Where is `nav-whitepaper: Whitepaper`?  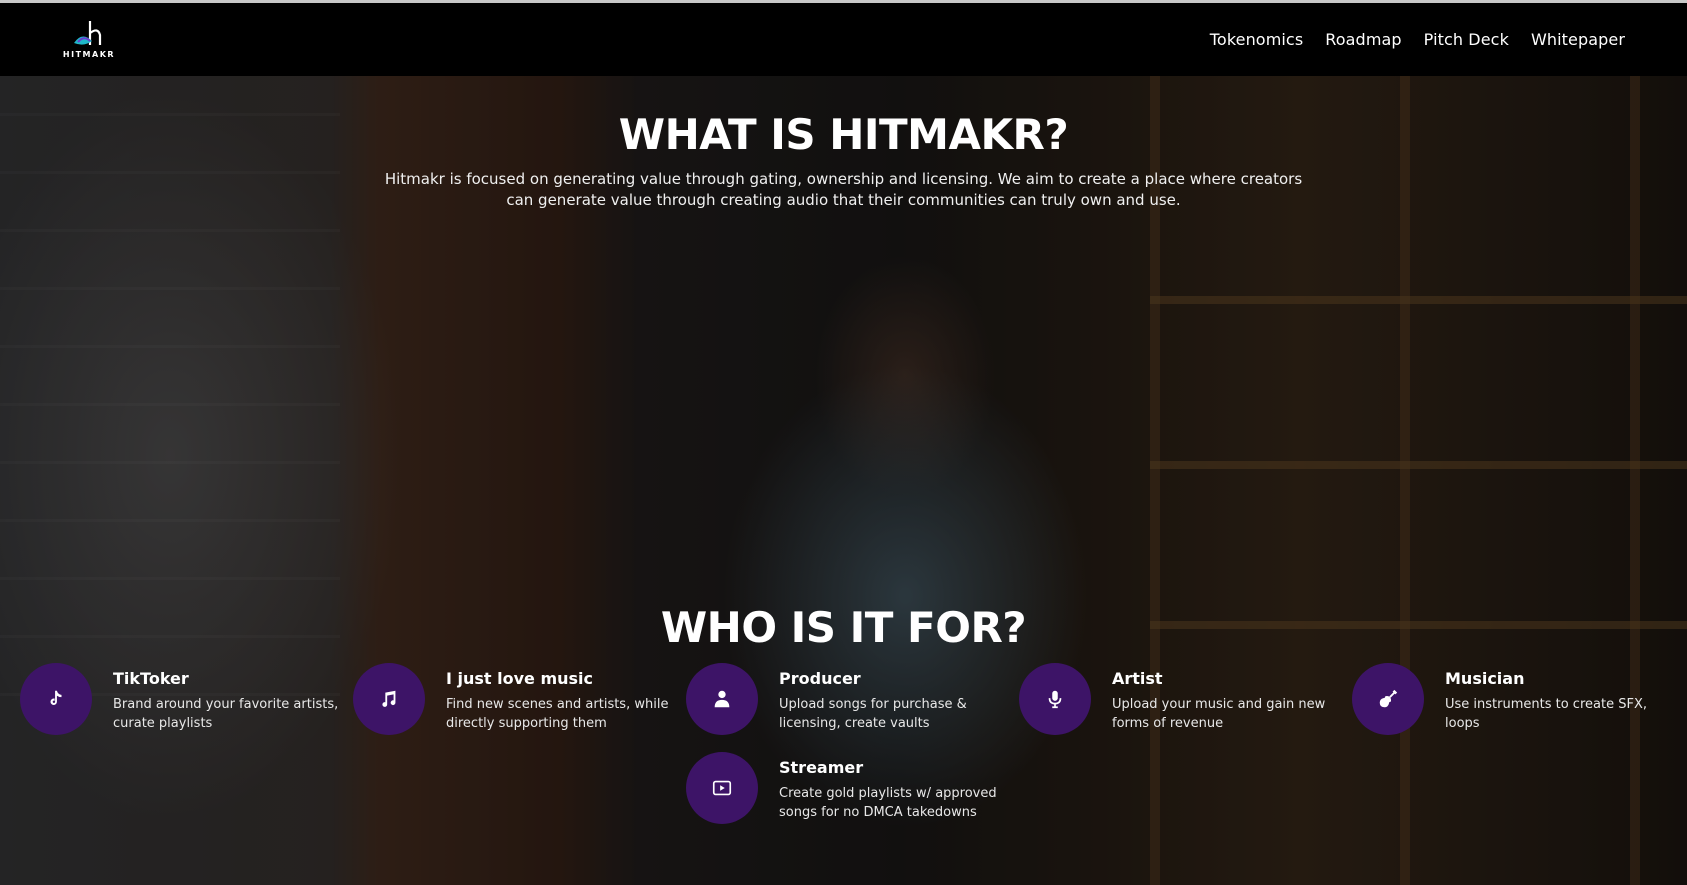
nav-whitepaper: Whitepaper is located at coordinates (1578, 39).